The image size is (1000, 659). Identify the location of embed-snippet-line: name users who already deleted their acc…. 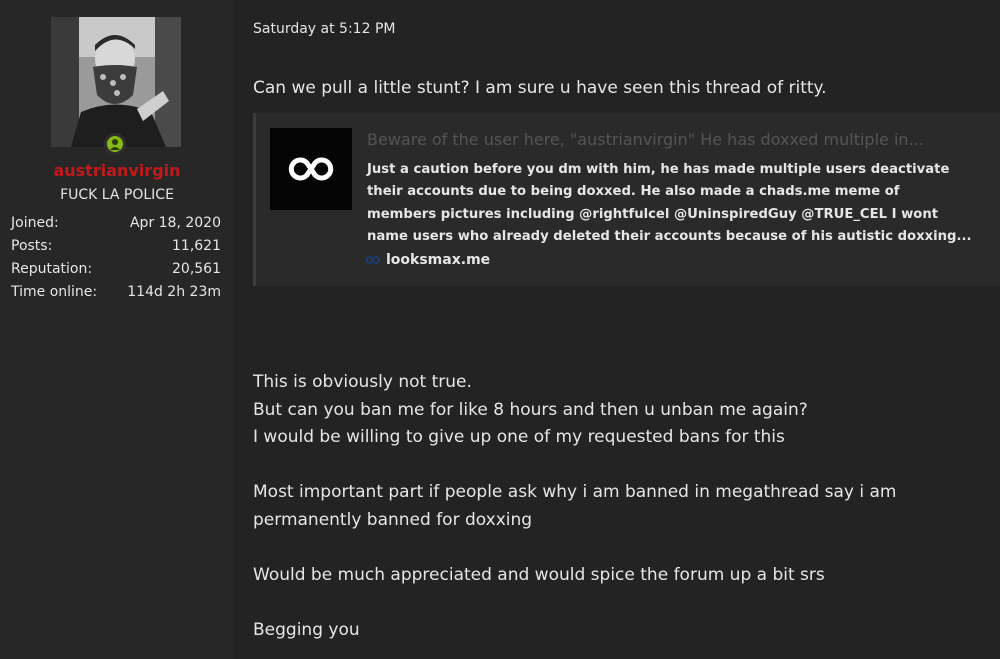
(669, 236).